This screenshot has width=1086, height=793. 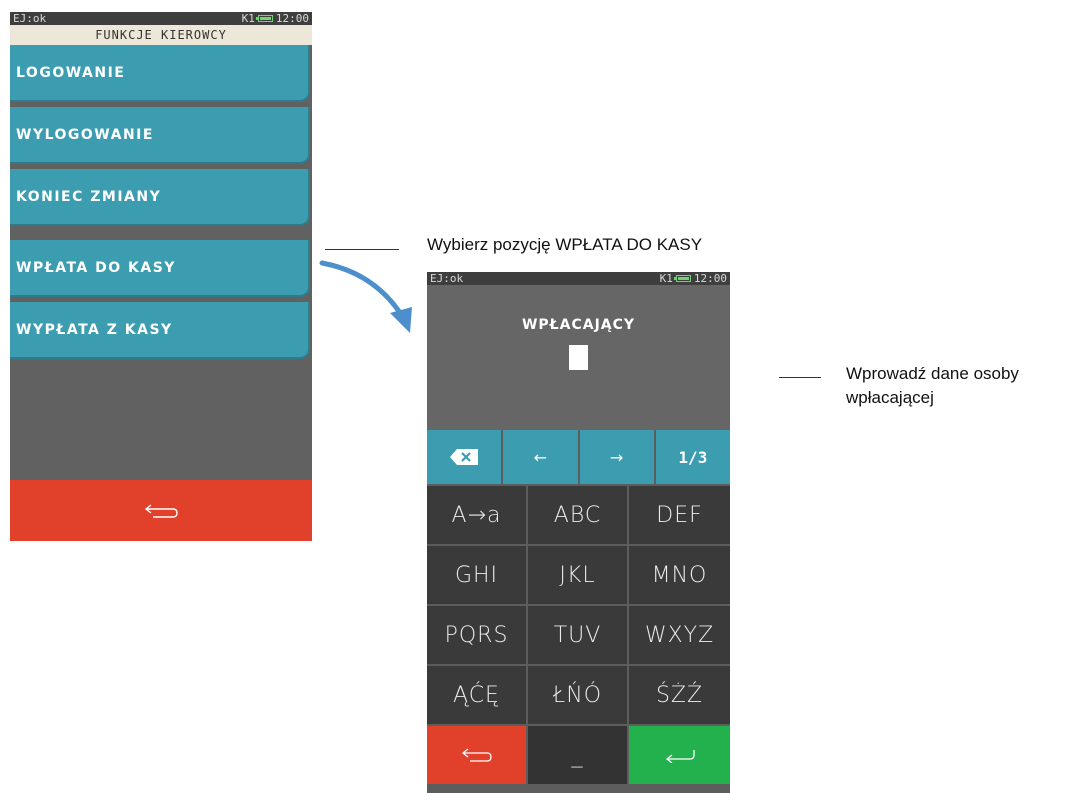 I want to click on keyboard-page-button: 1/3, so click(x=692, y=457).